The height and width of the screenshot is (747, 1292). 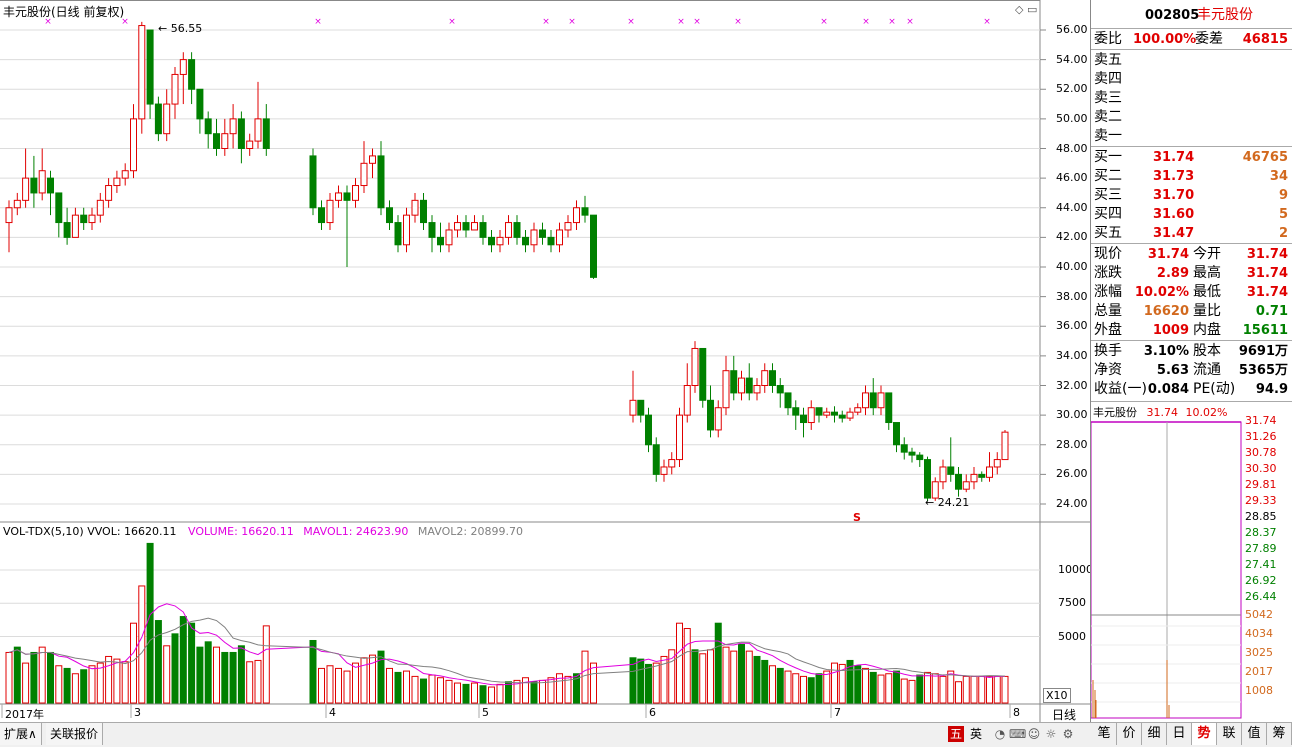 I want to click on panel-tab: 细, so click(x=1154, y=734).